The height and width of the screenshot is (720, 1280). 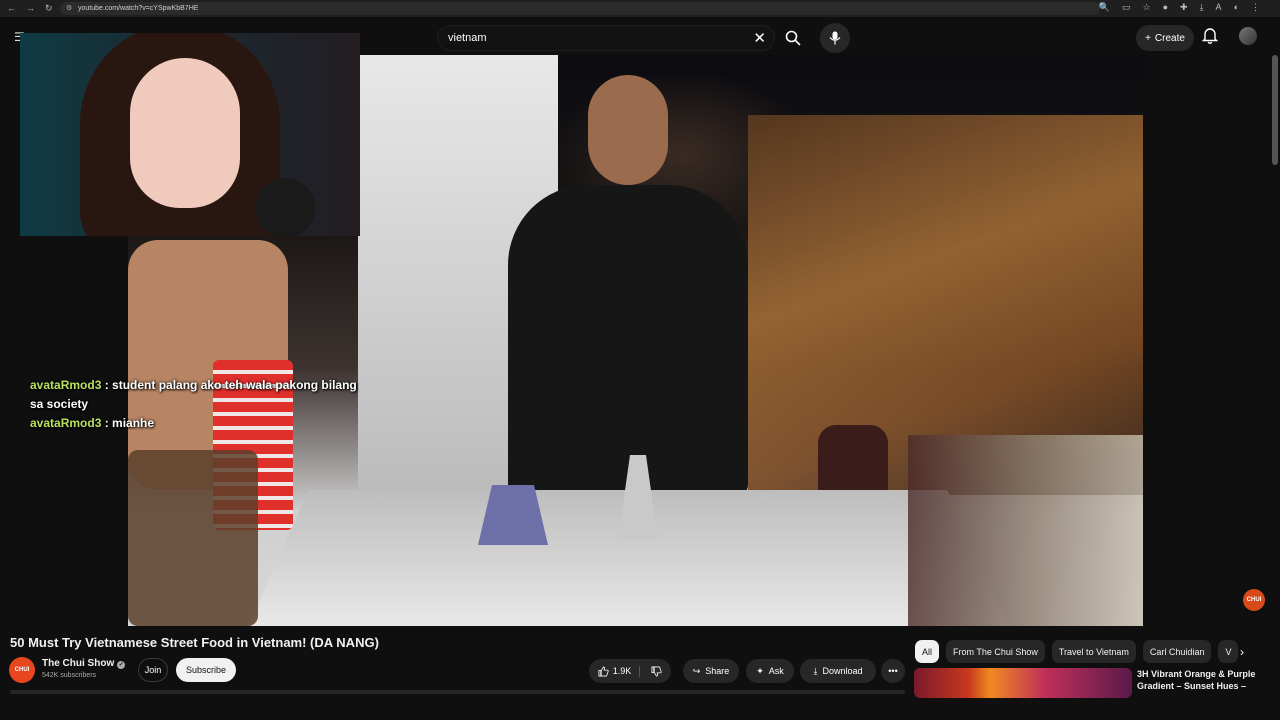 I want to click on thumbs-down-icon, so click(x=656, y=671).